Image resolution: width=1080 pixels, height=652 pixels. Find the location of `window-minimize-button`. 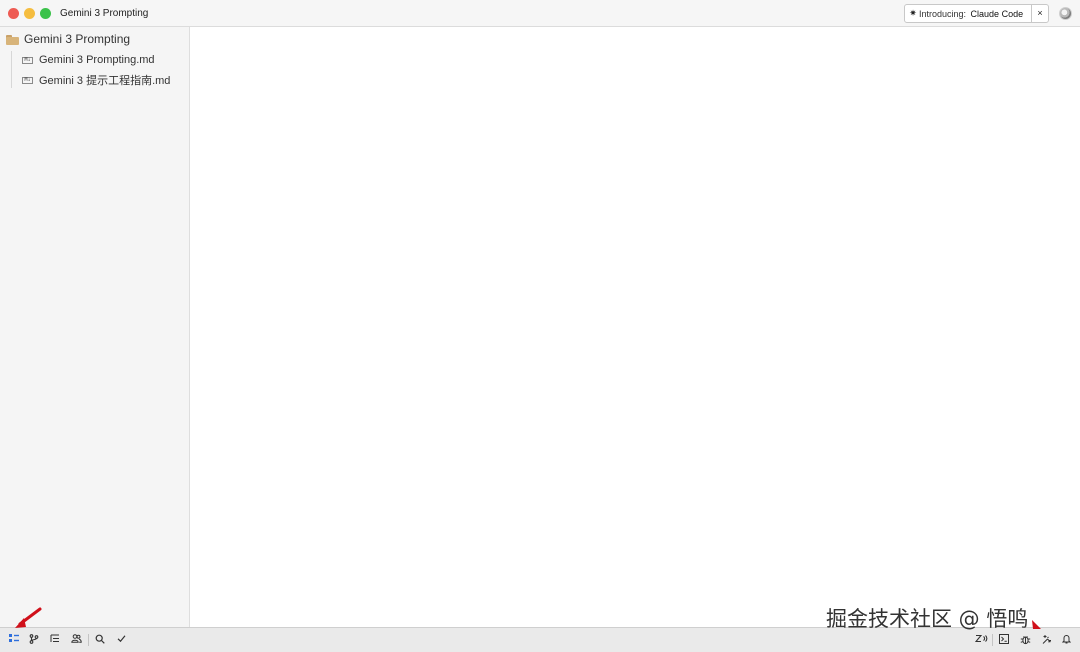

window-minimize-button is located at coordinates (29, 13).